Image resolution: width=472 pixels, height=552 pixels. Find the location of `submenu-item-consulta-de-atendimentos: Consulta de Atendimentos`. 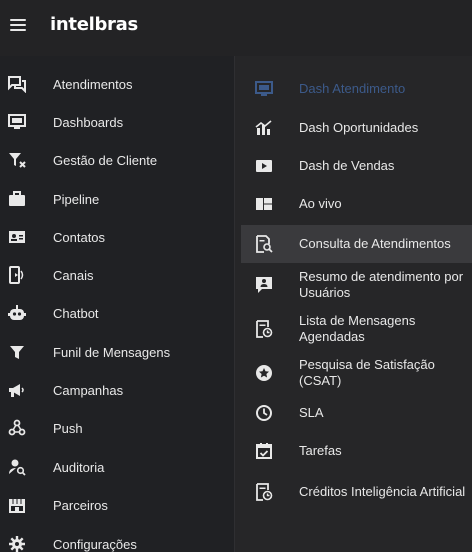

submenu-item-consulta-de-atendimentos: Consulta de Atendimentos is located at coordinates (356, 244).